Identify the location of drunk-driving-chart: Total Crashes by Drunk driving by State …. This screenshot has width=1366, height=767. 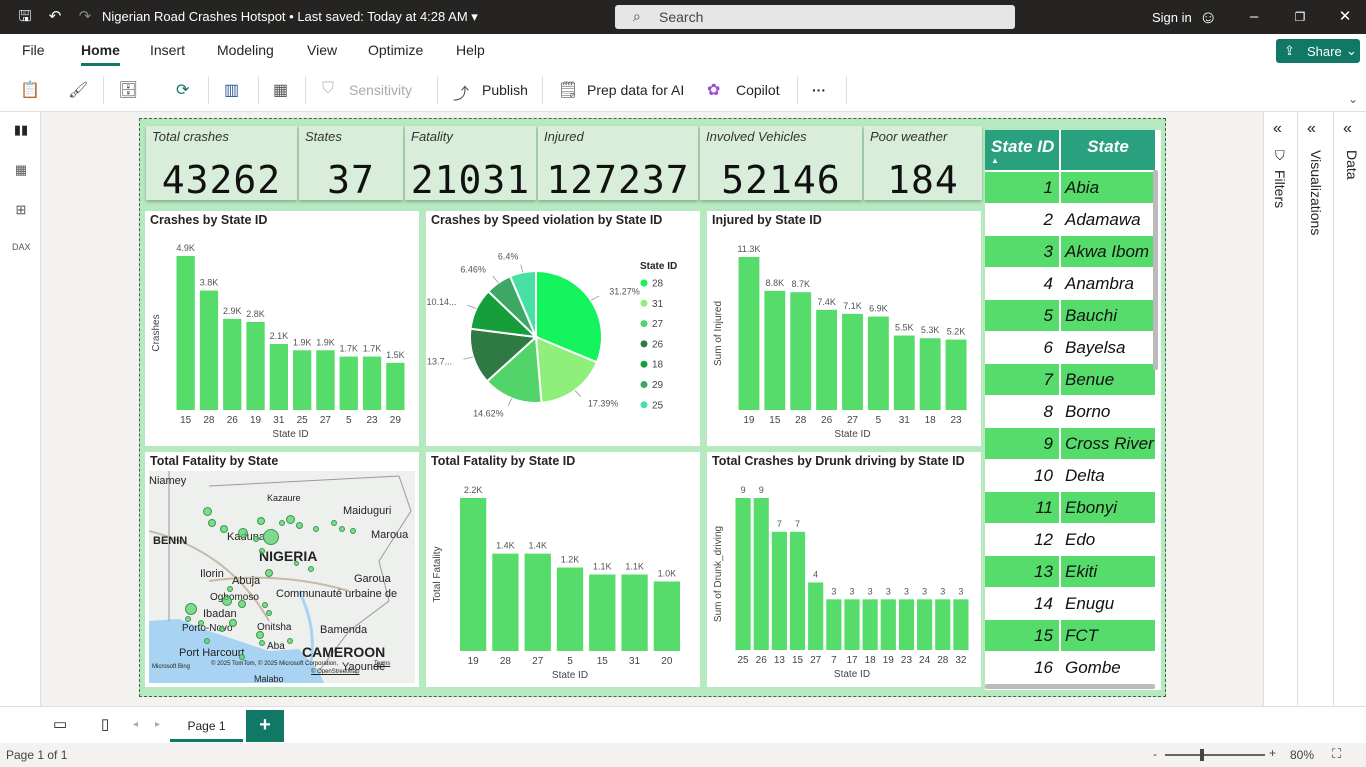
(844, 569).